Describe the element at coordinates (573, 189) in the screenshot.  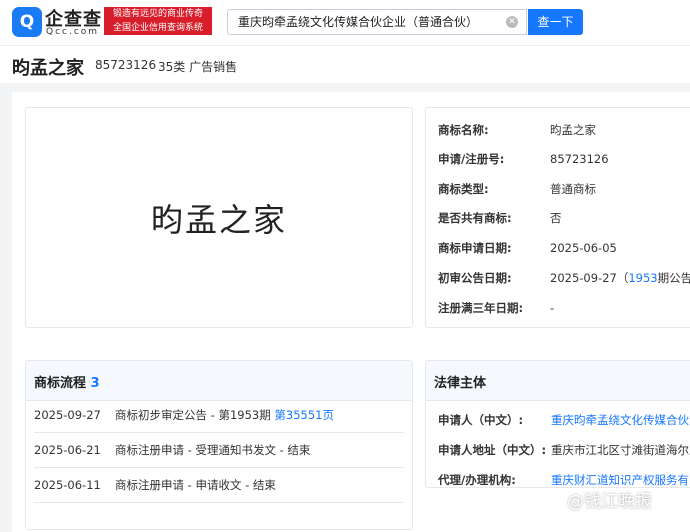
I see `info-value: 普通商标` at that location.